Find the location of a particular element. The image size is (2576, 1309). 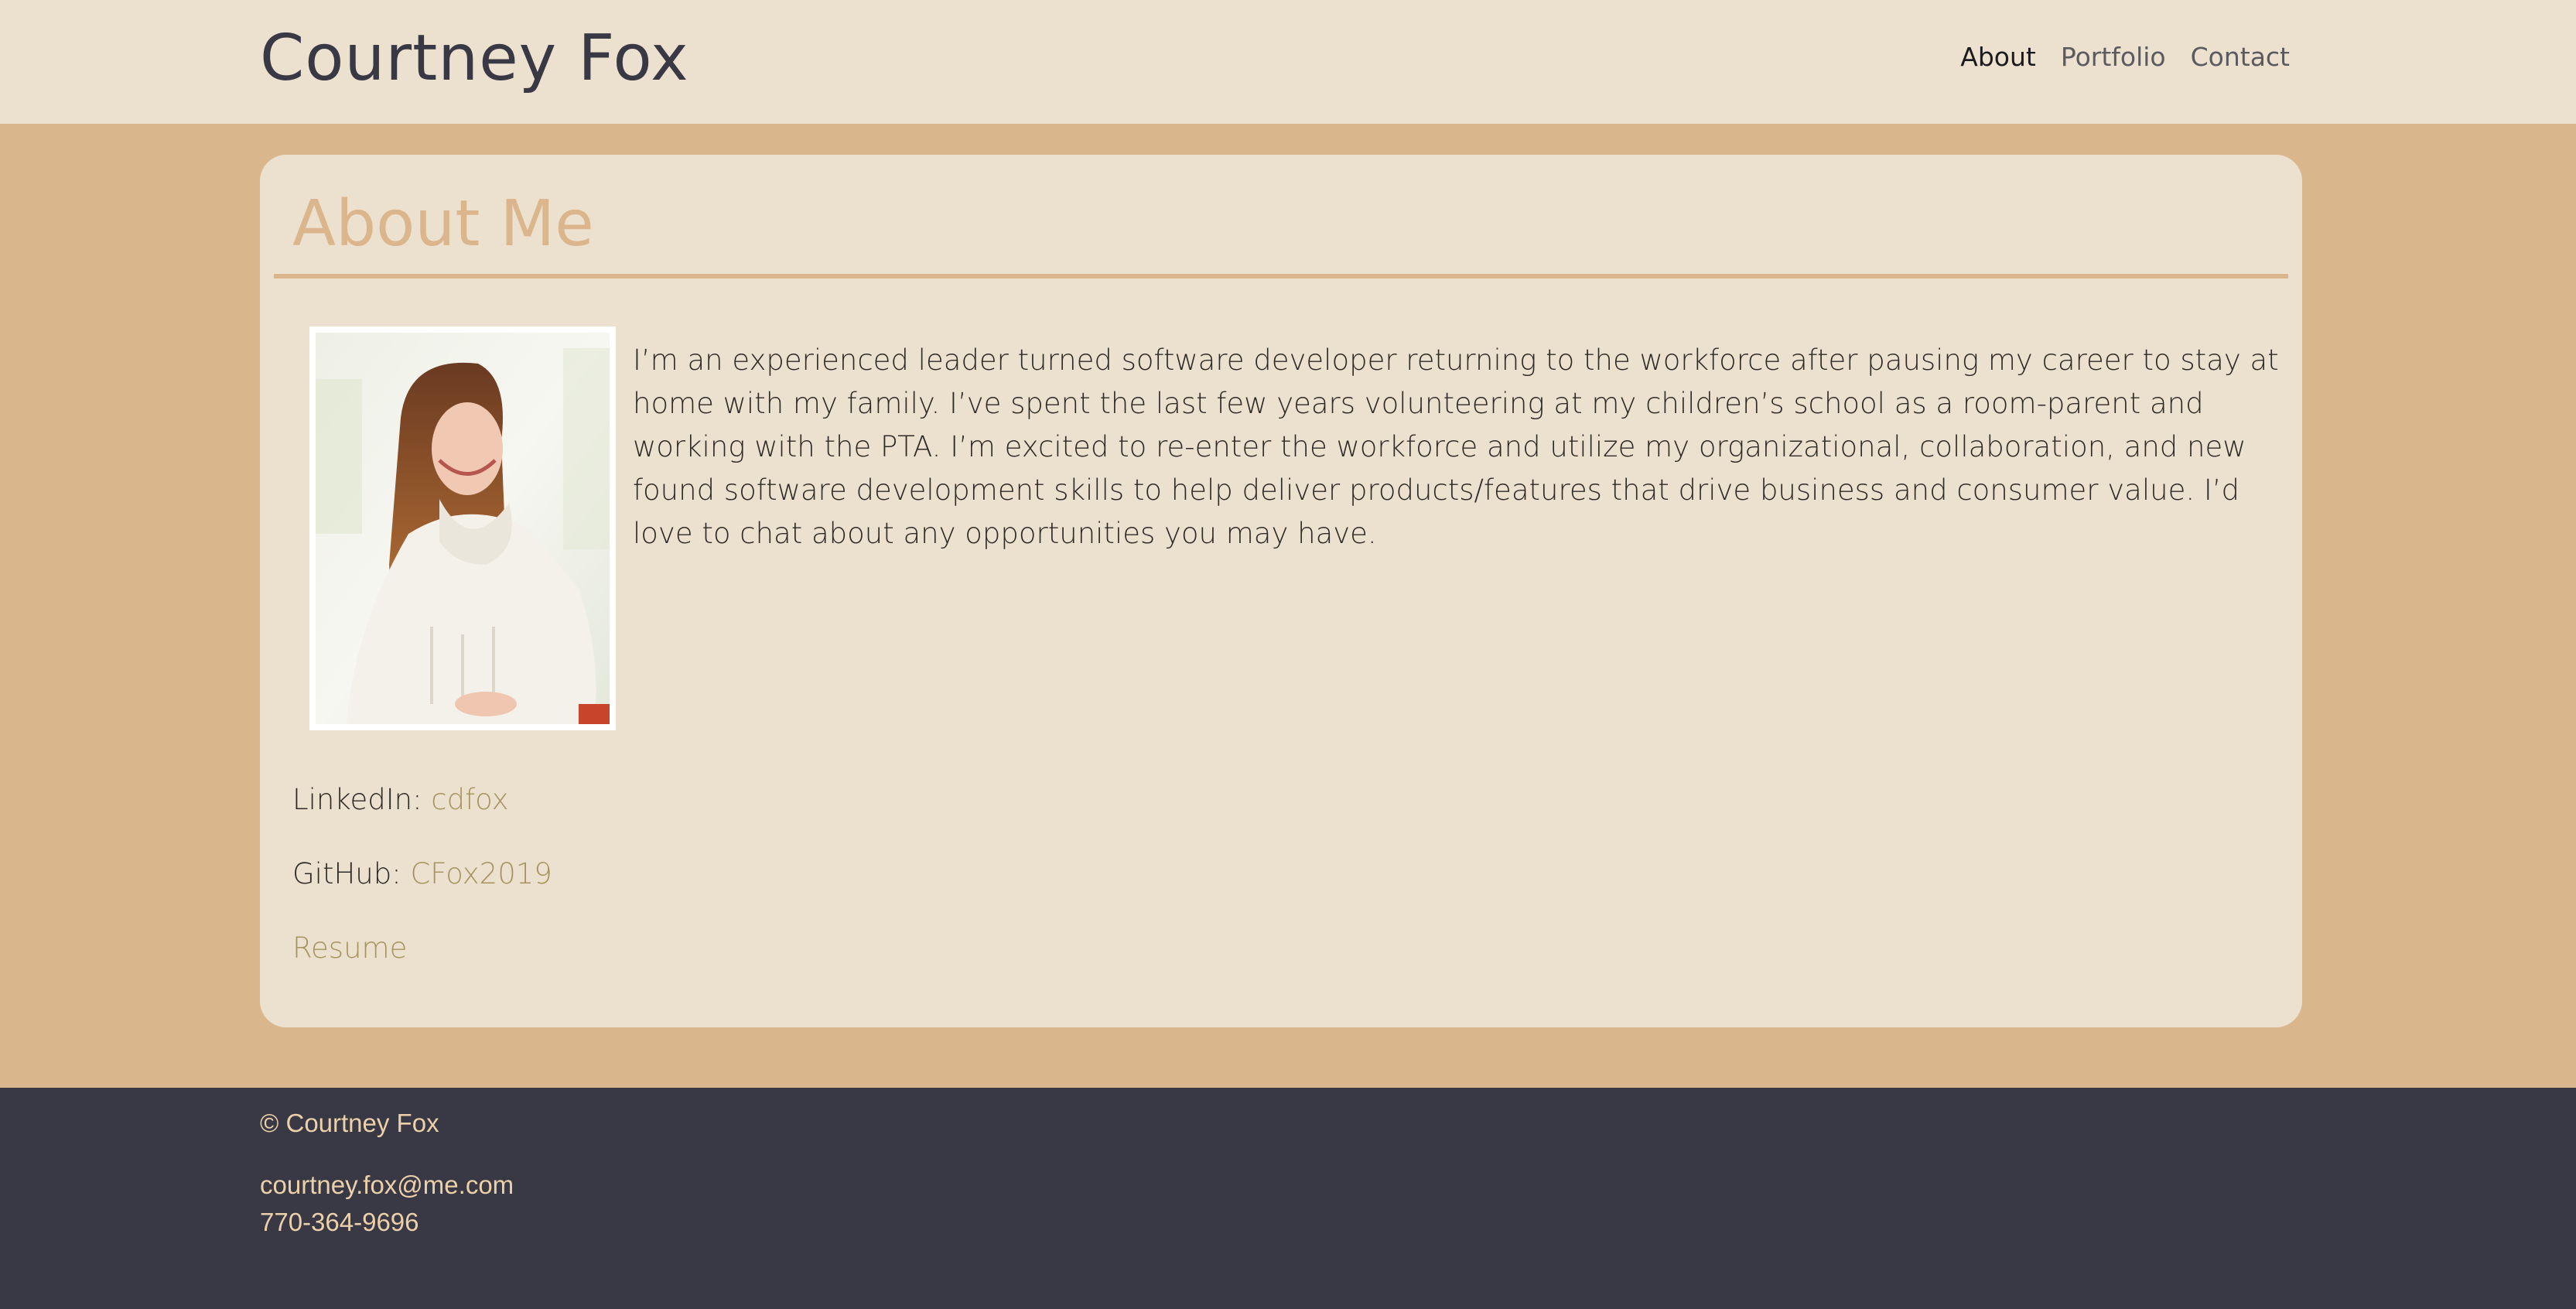

linkedin-link: cdfox is located at coordinates (470, 800).